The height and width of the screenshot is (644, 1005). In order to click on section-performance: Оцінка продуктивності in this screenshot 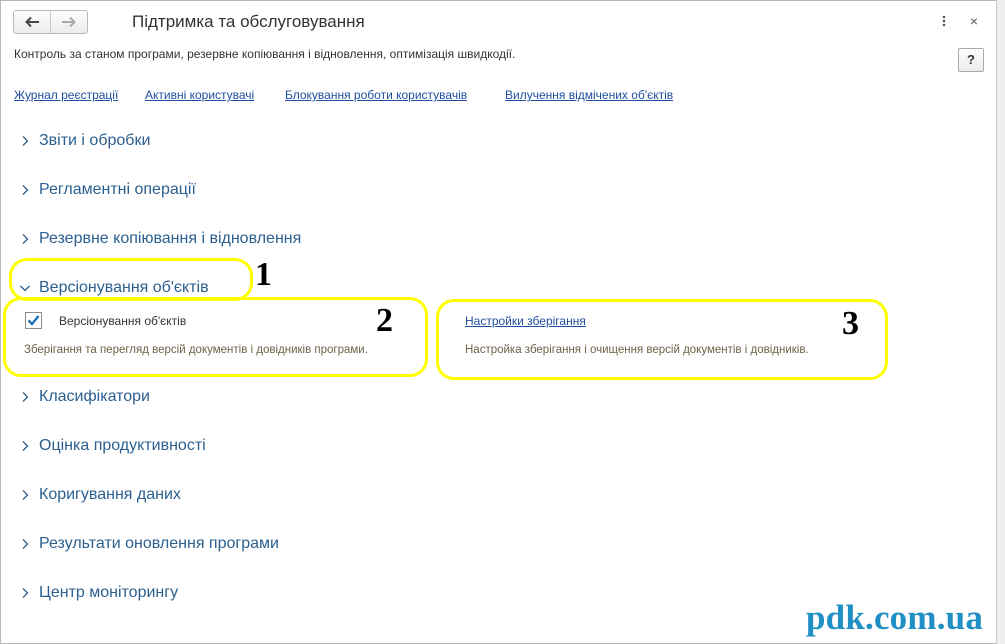, I will do `click(112, 446)`.